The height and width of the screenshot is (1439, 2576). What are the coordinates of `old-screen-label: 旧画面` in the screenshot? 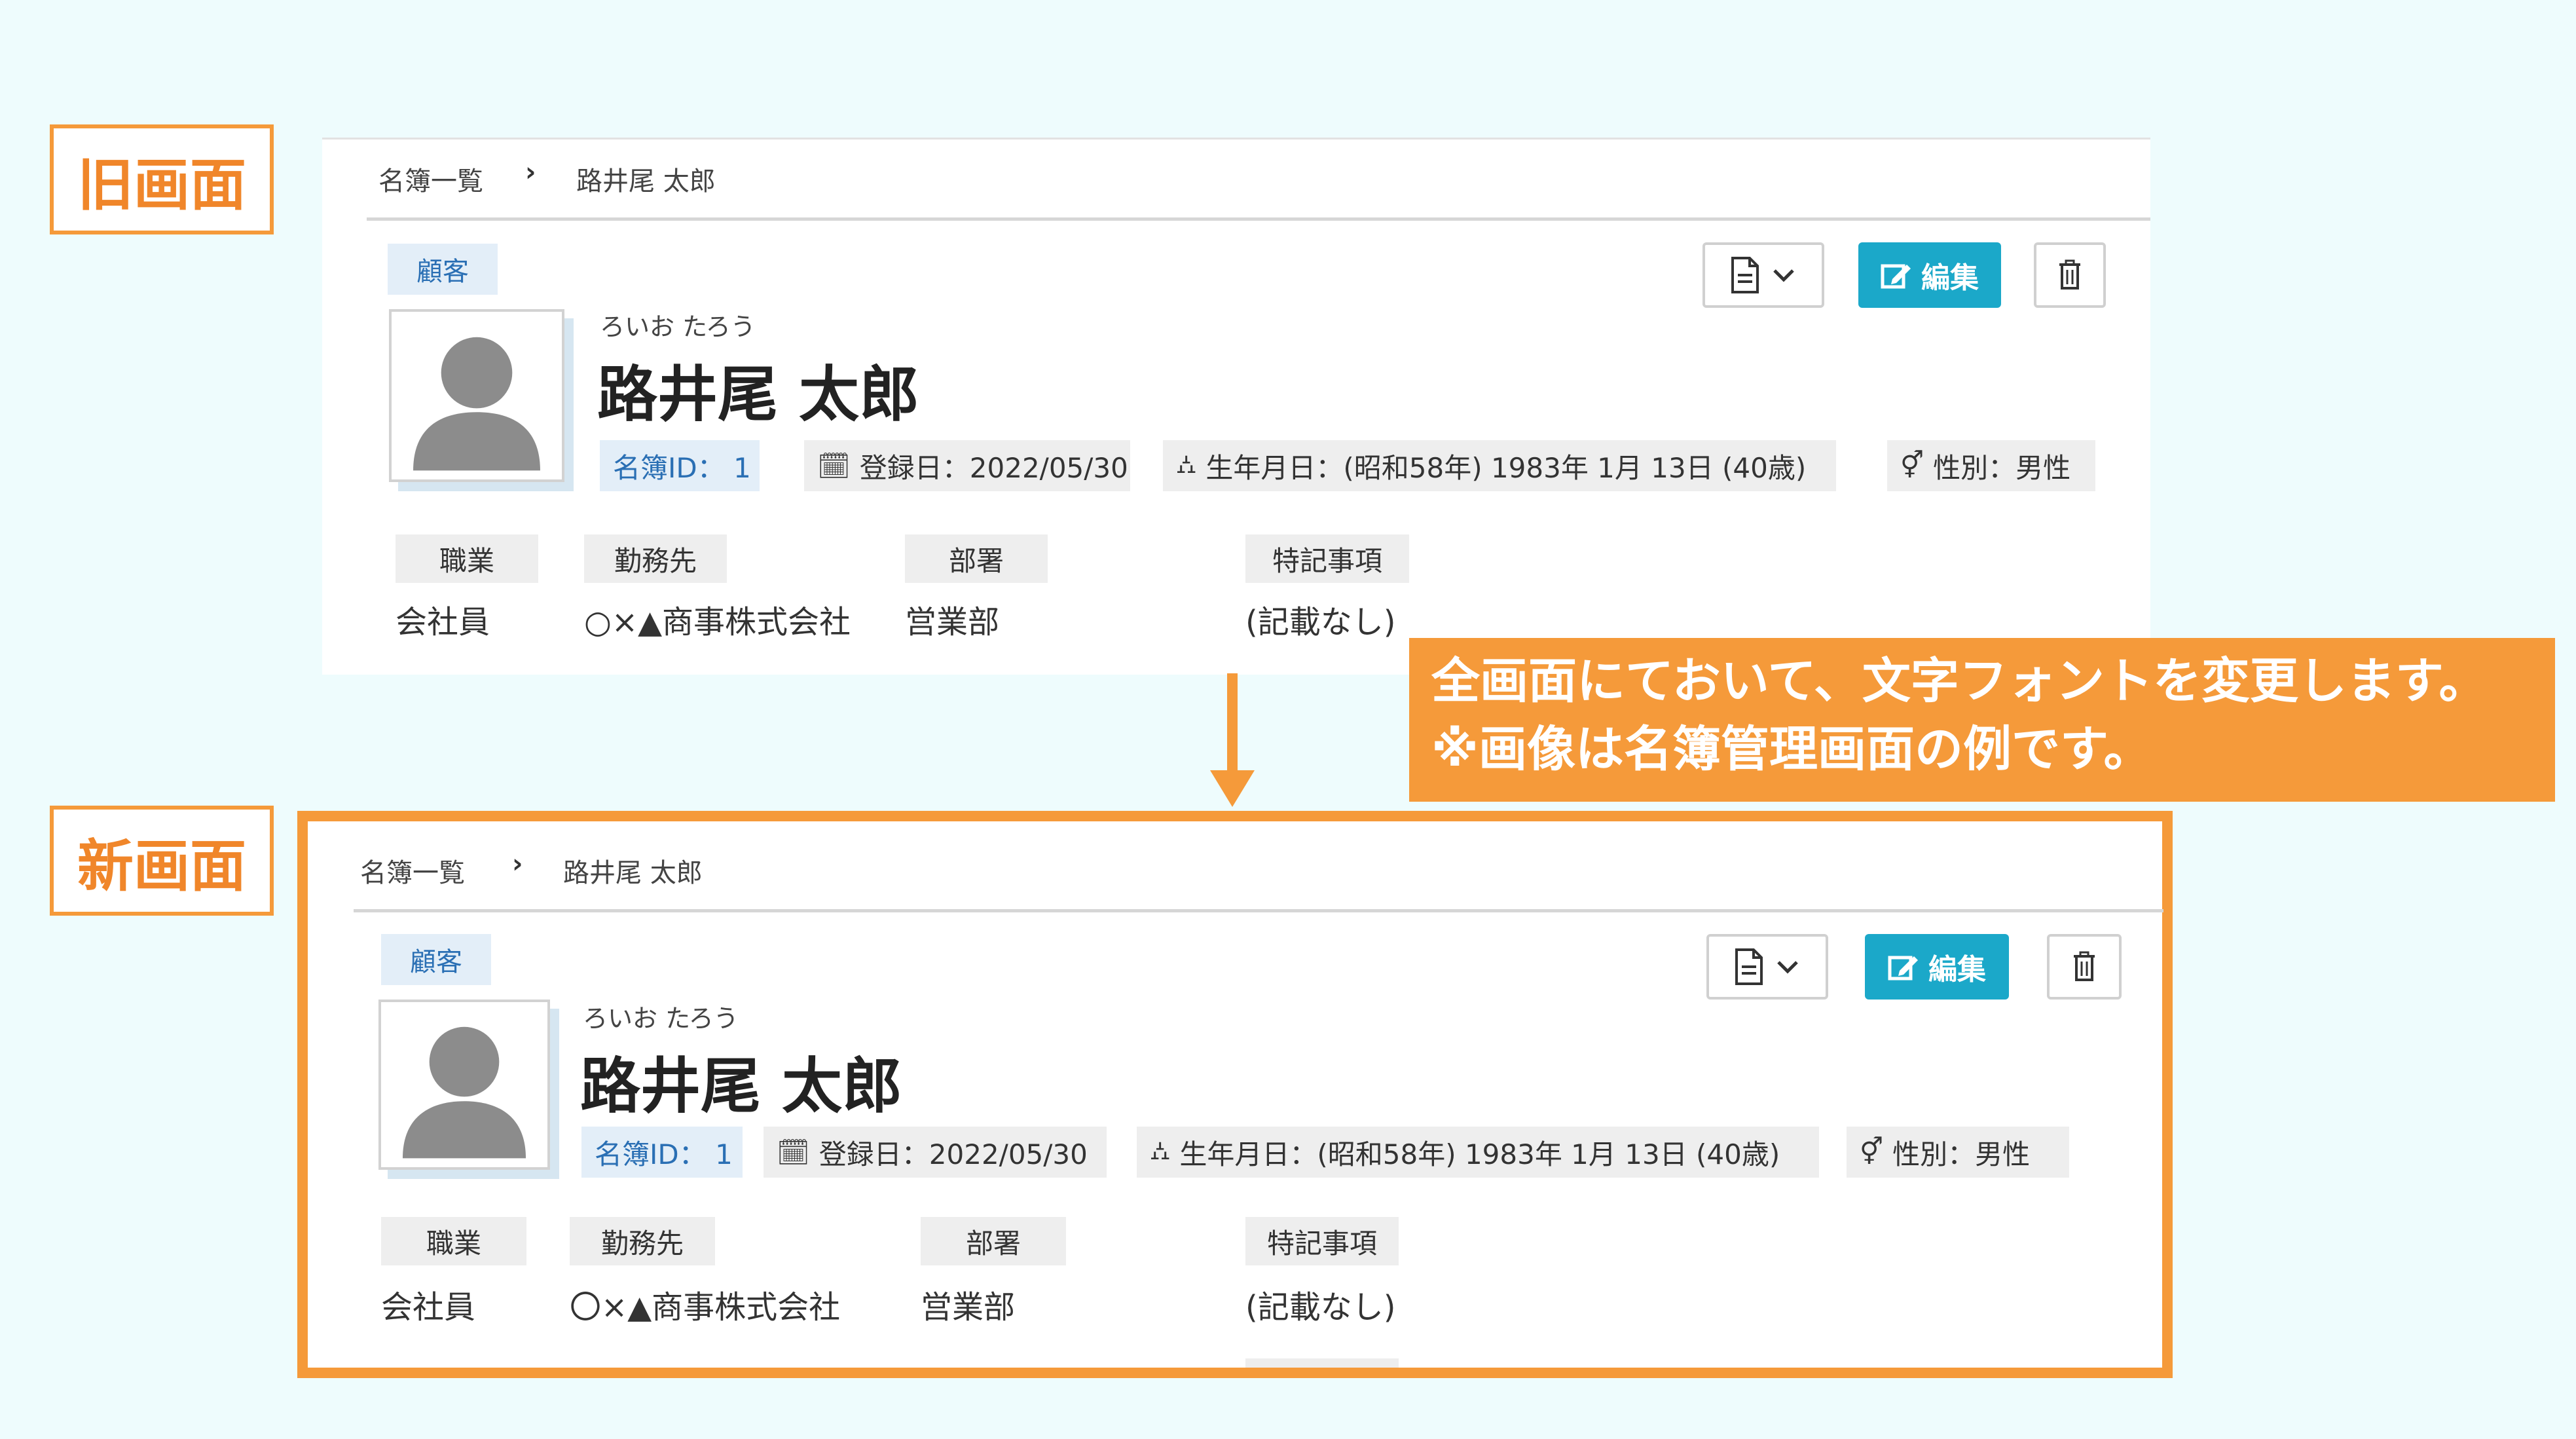 It's located at (162, 179).